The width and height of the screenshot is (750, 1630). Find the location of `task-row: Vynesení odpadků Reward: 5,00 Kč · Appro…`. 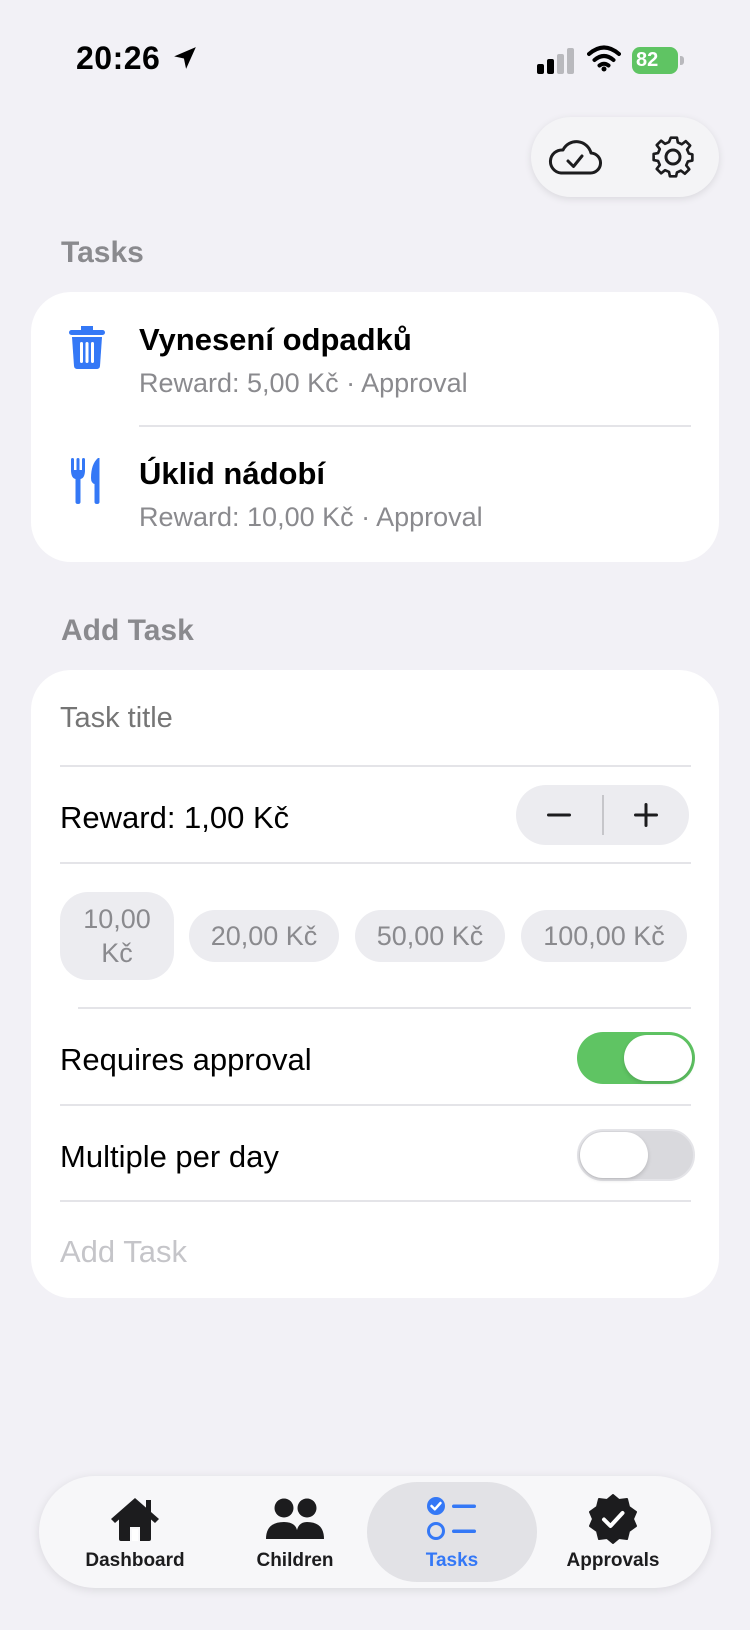

task-row: Vynesení odpadků Reward: 5,00 Kč · Appro… is located at coordinates (375, 359).